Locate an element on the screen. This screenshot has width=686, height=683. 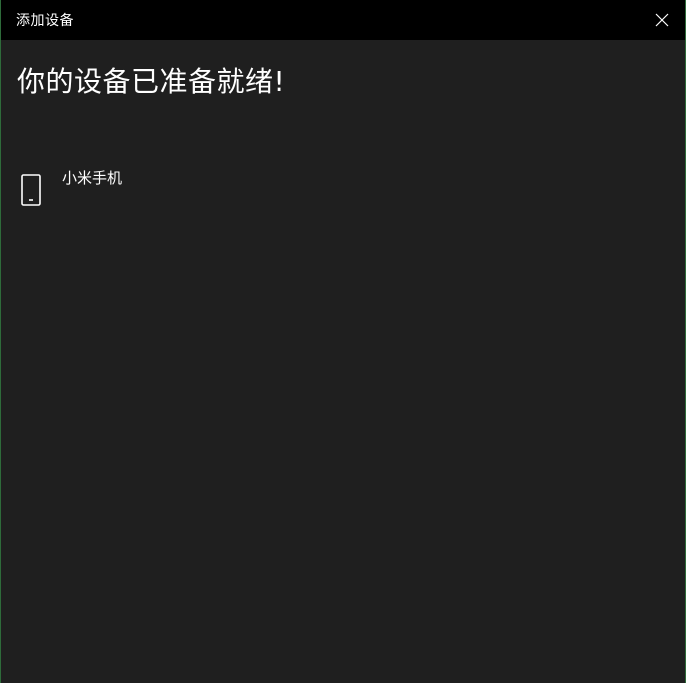
window-title: 添加设备 is located at coordinates (45, 21).